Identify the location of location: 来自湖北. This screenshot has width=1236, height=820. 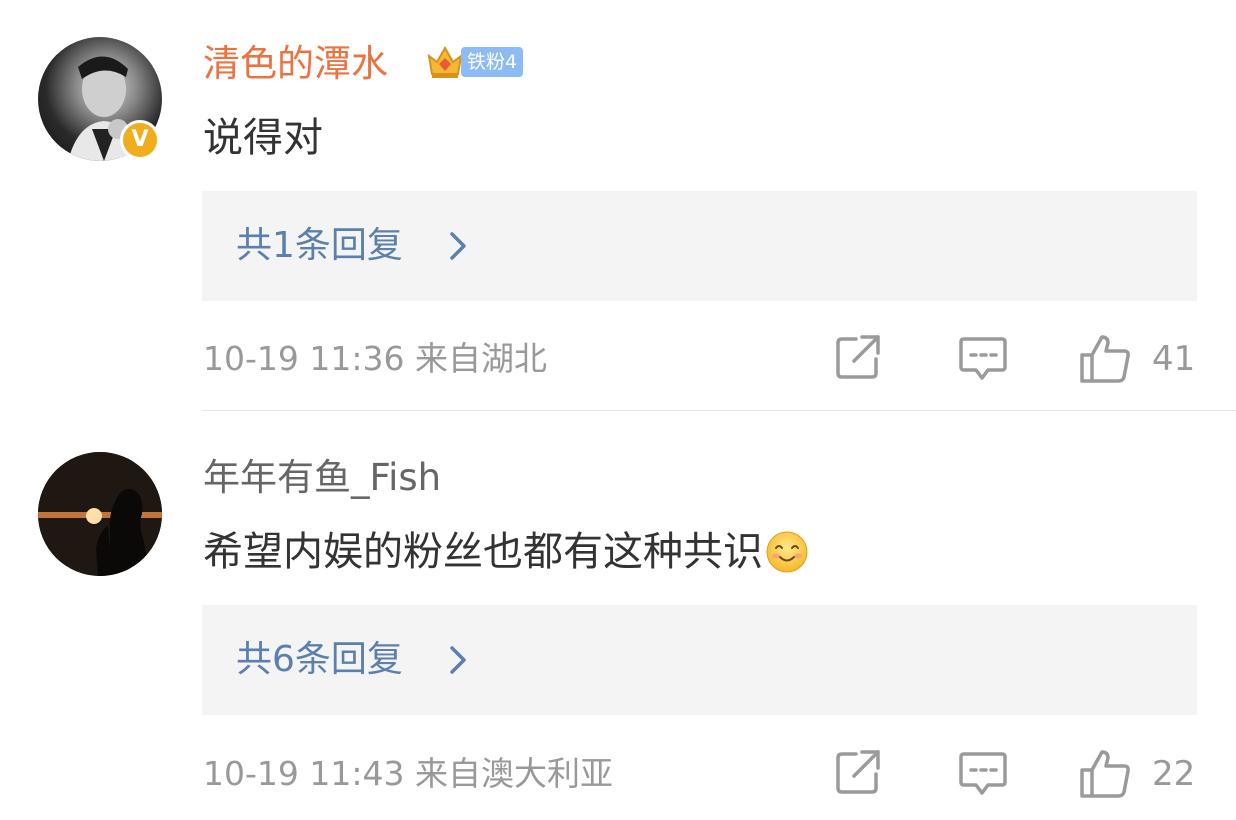
(480, 358).